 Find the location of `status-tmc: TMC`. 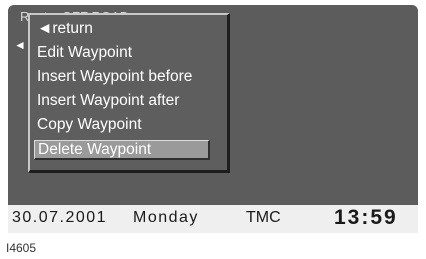

status-tmc: TMC is located at coordinates (263, 217).